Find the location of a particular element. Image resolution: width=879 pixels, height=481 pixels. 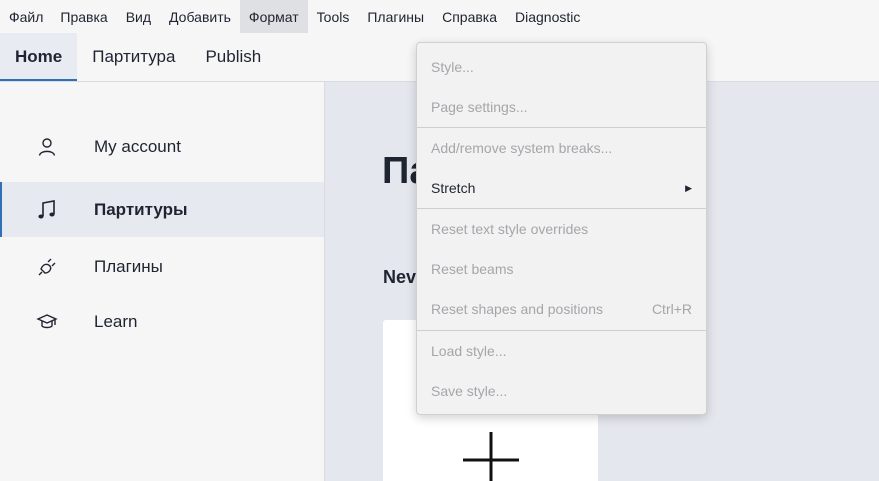

plus-icon is located at coordinates (491, 456).